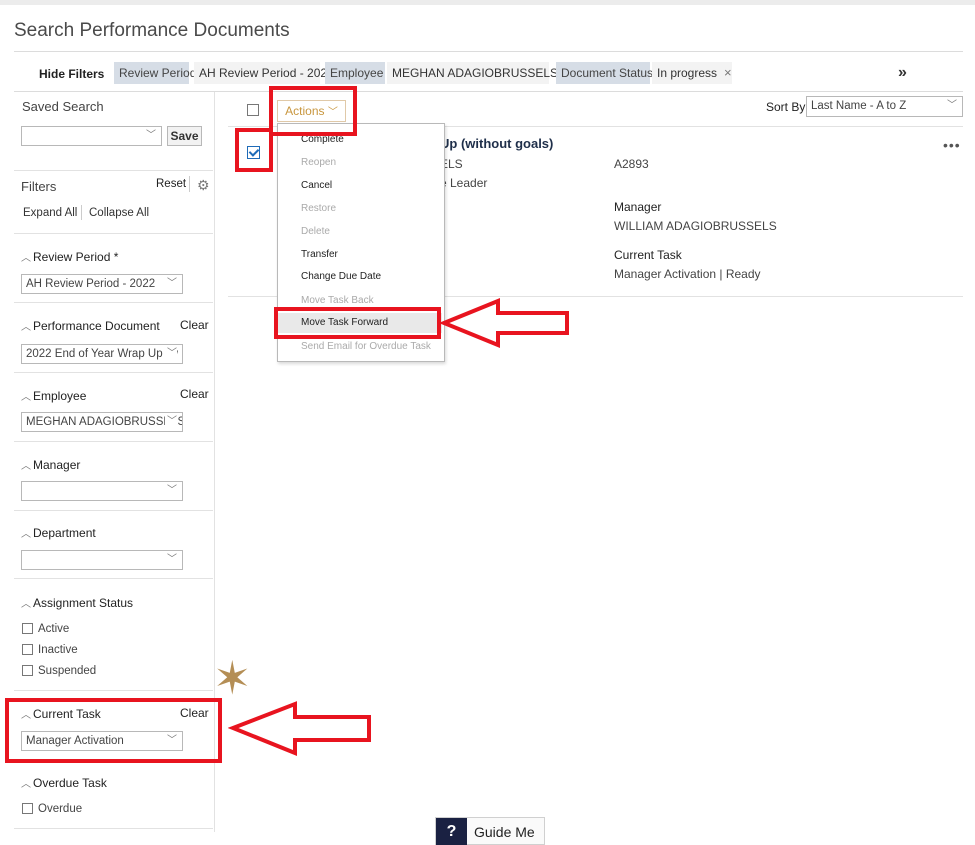 This screenshot has height=845, width=975. What do you see at coordinates (63, 106) in the screenshot?
I see `saved-search-label: Saved Search` at bounding box center [63, 106].